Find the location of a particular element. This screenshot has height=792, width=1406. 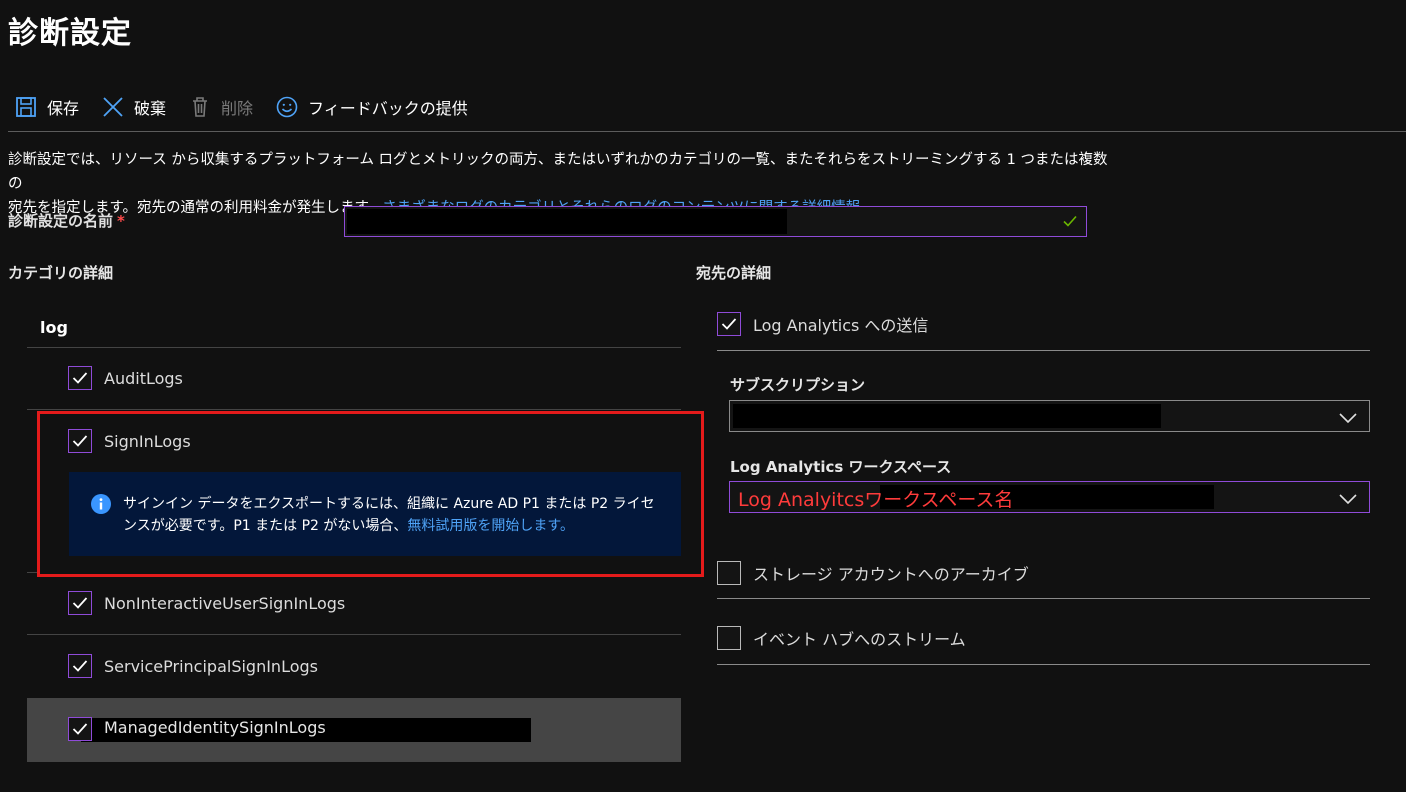

feedback-button: フィードバックの提供 is located at coordinates (371, 107).